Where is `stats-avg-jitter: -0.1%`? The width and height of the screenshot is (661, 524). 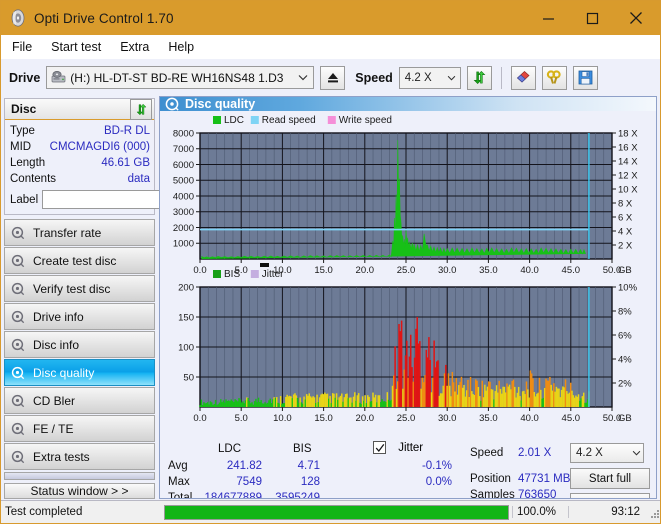 stats-avg-jitter: -0.1% is located at coordinates (436, 466).